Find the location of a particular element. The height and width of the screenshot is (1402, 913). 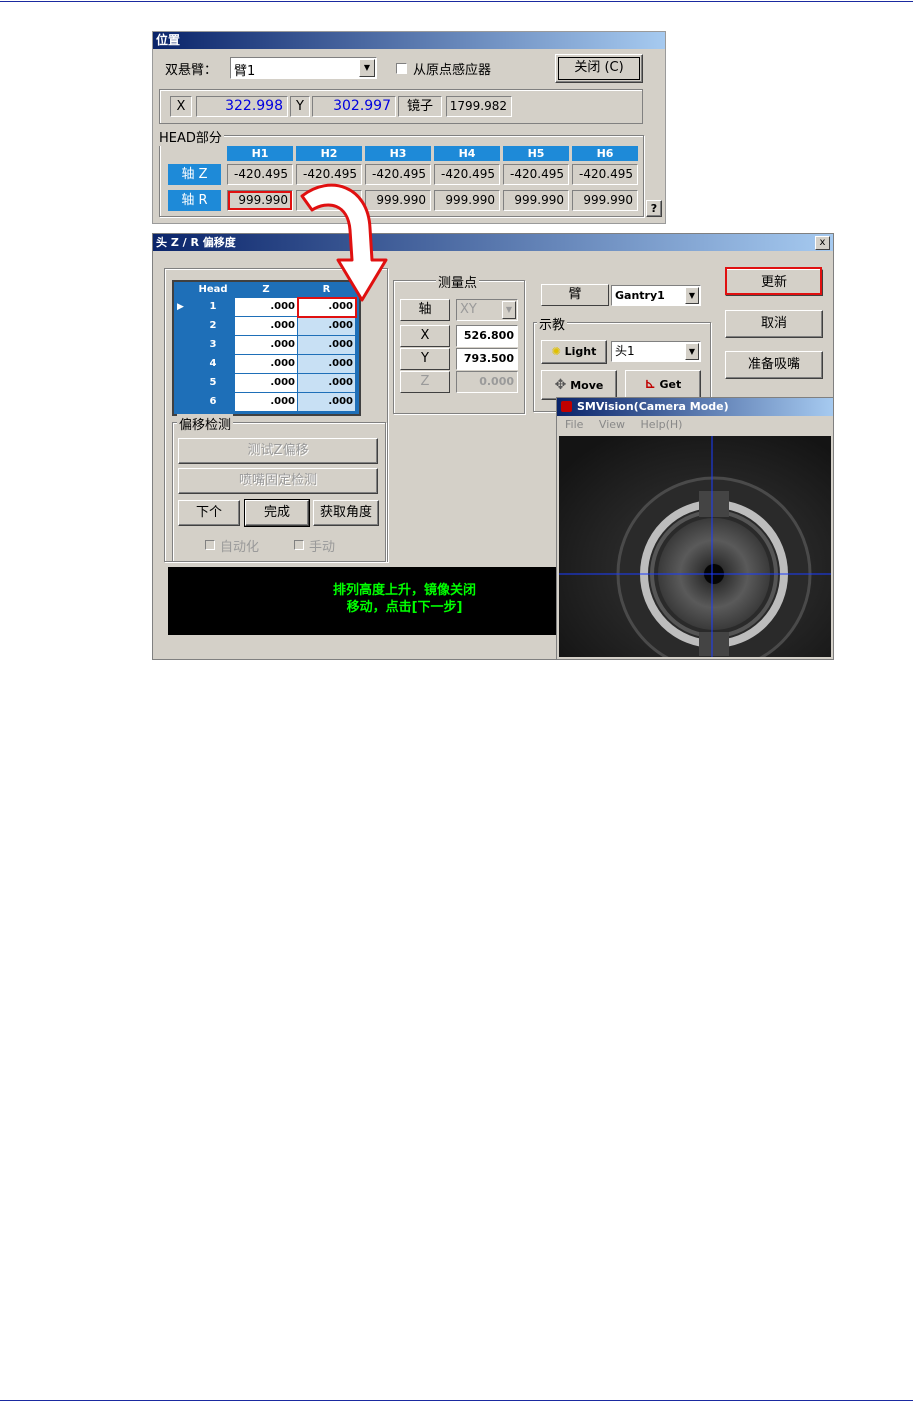

cancel-button: 取消 is located at coordinates (774, 324).